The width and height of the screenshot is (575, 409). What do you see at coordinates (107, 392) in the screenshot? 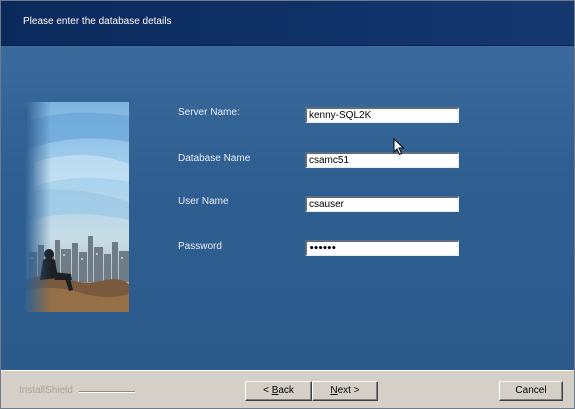
I see `footer-divider` at bounding box center [107, 392].